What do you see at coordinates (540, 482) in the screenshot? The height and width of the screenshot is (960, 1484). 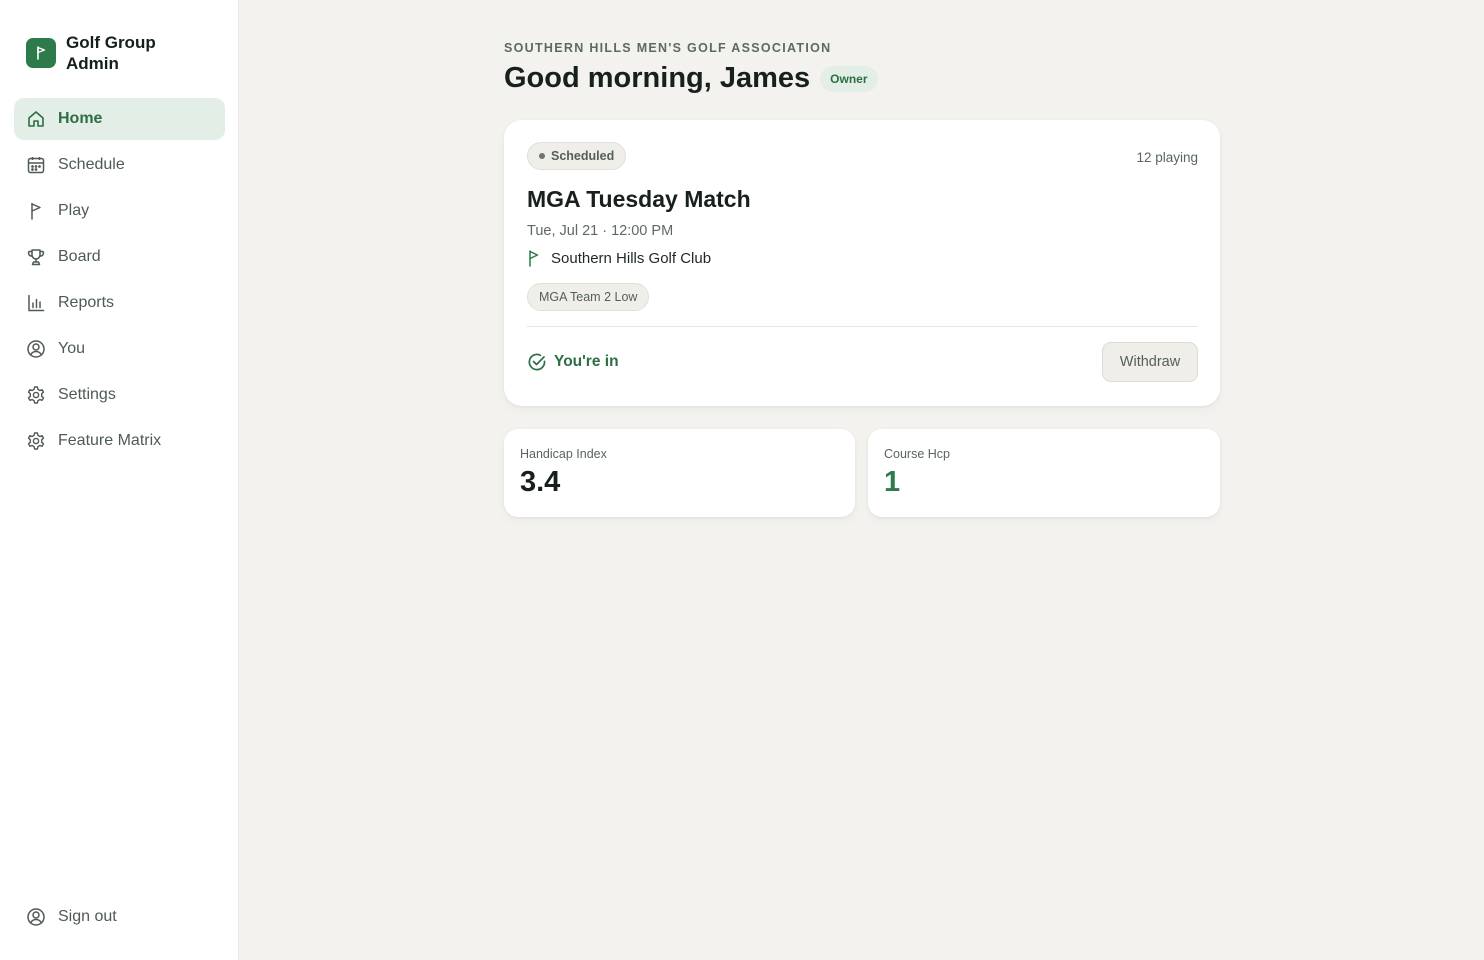 I see `stat-value: 3.4` at bounding box center [540, 482].